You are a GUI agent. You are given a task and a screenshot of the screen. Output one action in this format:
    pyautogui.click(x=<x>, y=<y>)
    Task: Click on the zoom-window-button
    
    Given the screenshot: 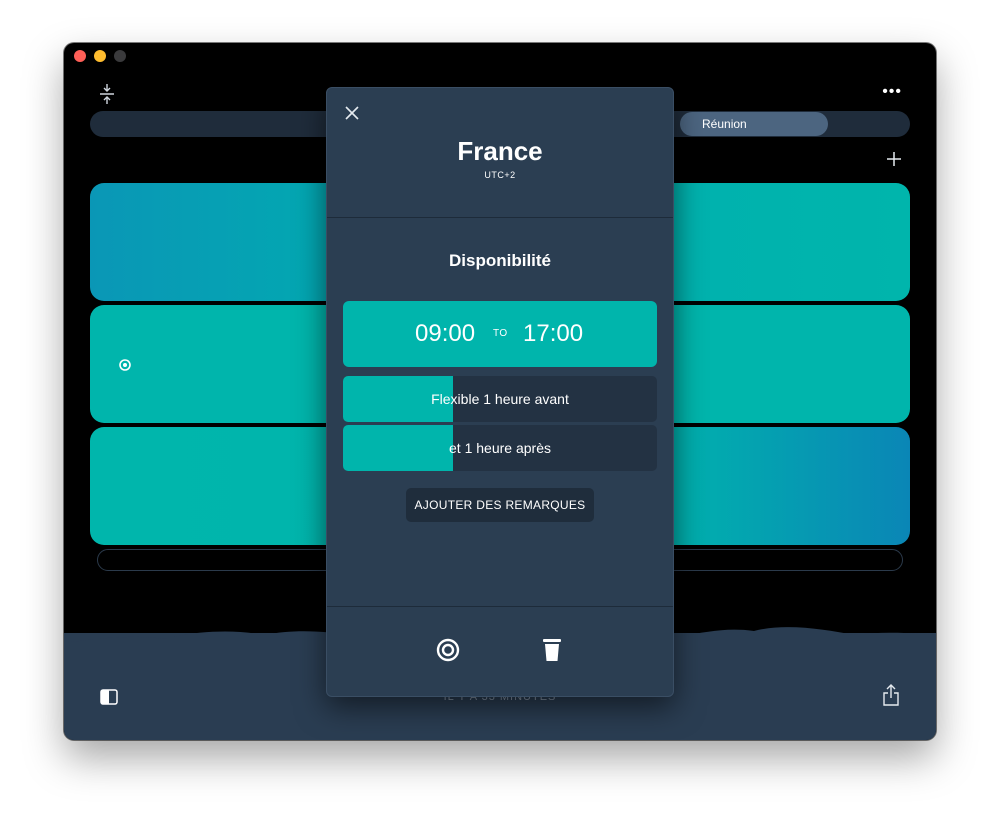 What is the action you would take?
    pyautogui.click(x=120, y=56)
    